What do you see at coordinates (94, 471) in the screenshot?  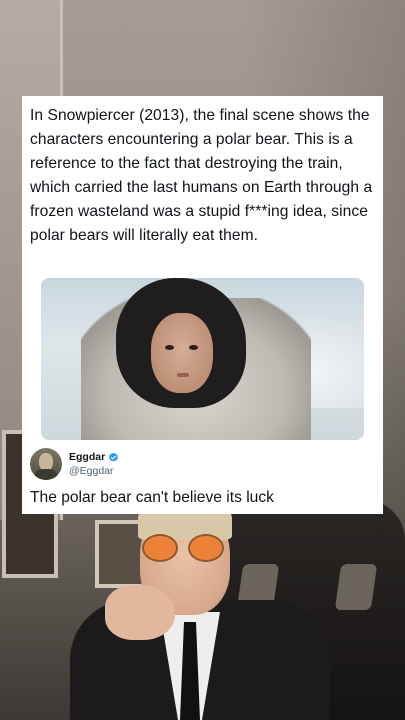 I see `author-handle: @Eggdar` at bounding box center [94, 471].